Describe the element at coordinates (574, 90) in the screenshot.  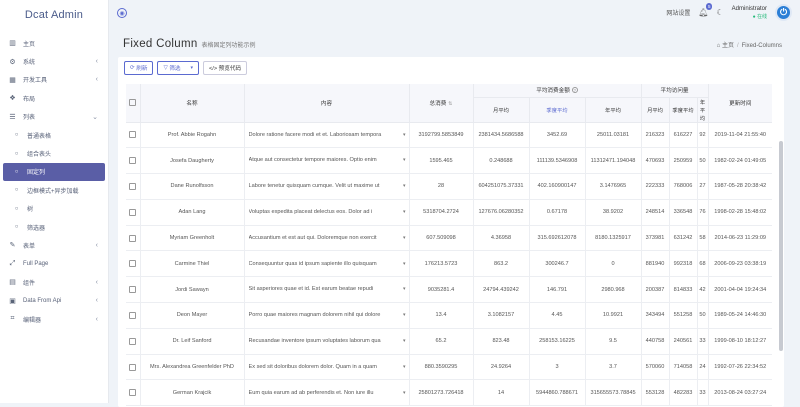
I see `help-icon: ?` at that location.